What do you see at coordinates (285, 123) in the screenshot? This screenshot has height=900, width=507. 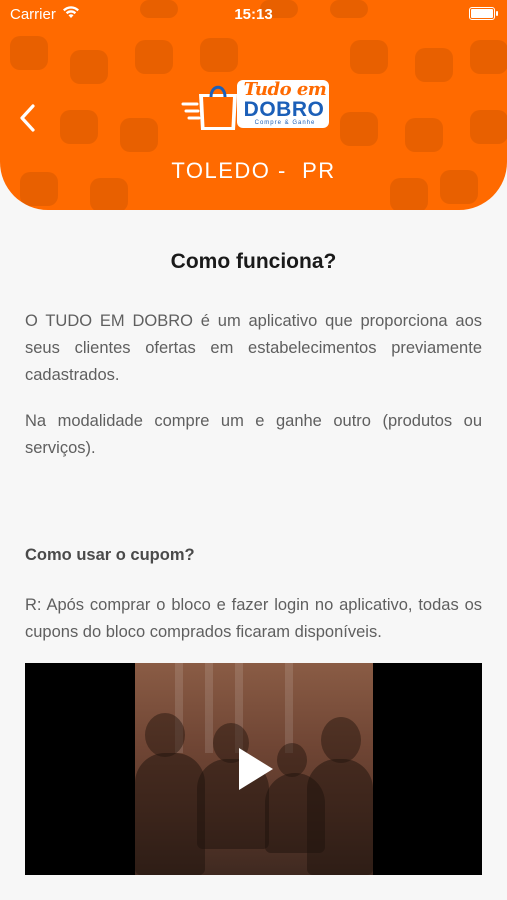 I see `logo-tagline: Compre & Ganhe` at bounding box center [285, 123].